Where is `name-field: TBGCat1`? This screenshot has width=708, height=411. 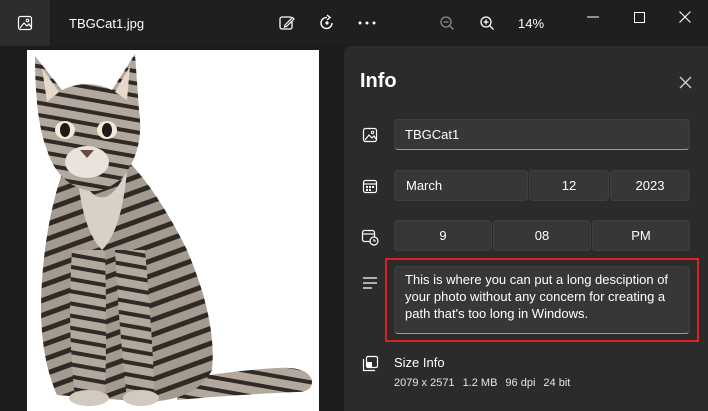 name-field: TBGCat1 is located at coordinates (542, 134).